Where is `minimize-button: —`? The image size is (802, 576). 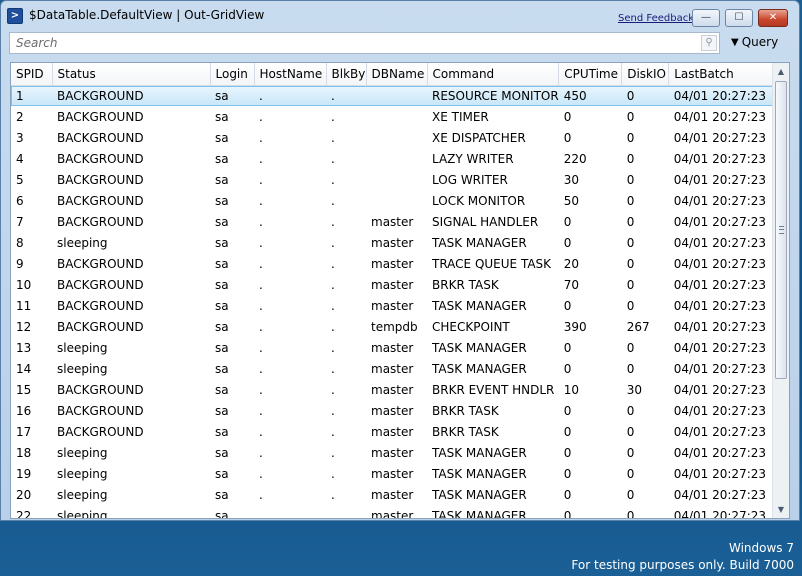 minimize-button: — is located at coordinates (706, 18).